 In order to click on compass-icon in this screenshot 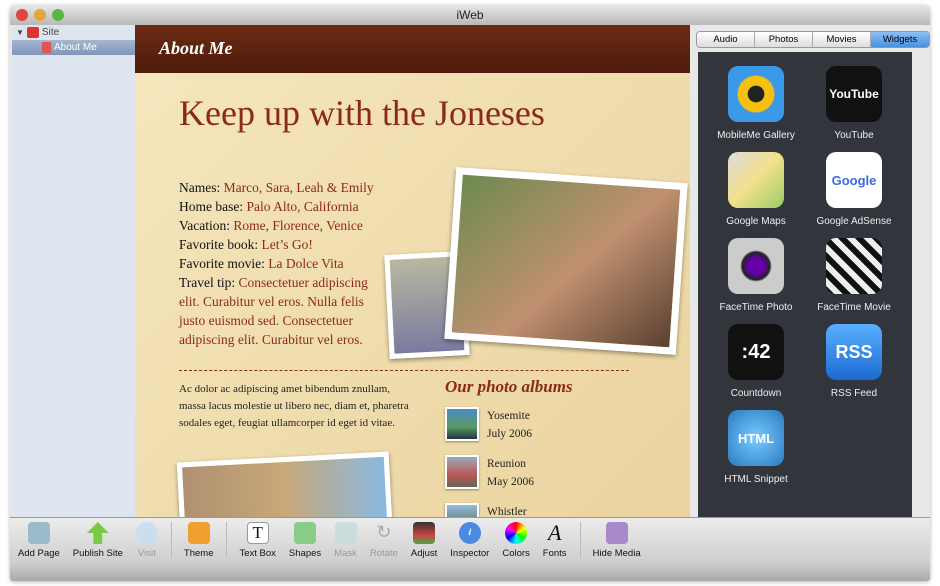, I will do `click(146, 533)`.